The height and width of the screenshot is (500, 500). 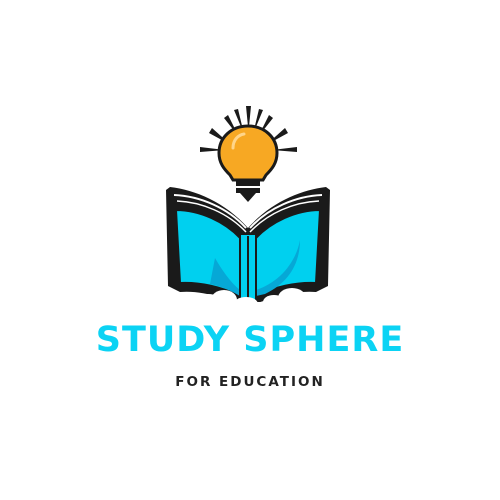 I want to click on lightbulb-glass, so click(x=248, y=153).